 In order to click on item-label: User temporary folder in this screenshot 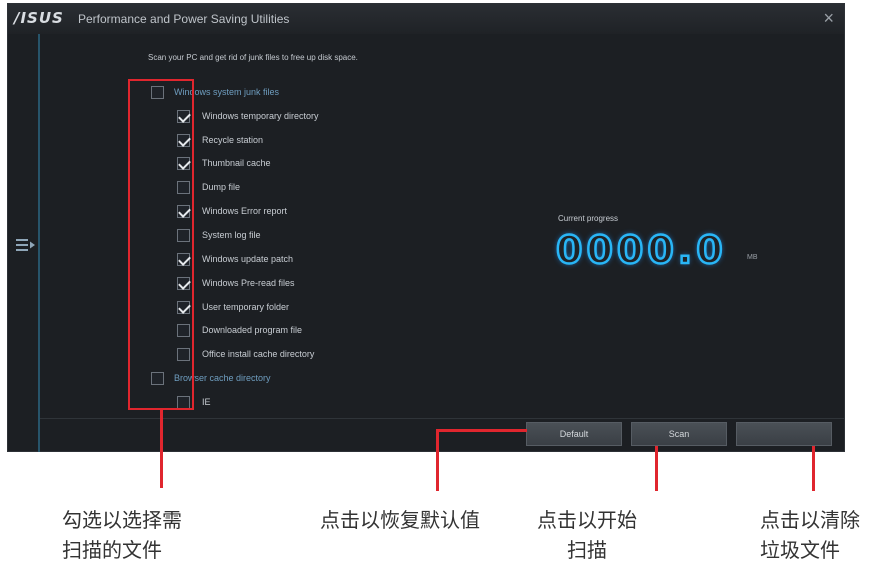, I will do `click(246, 307)`.